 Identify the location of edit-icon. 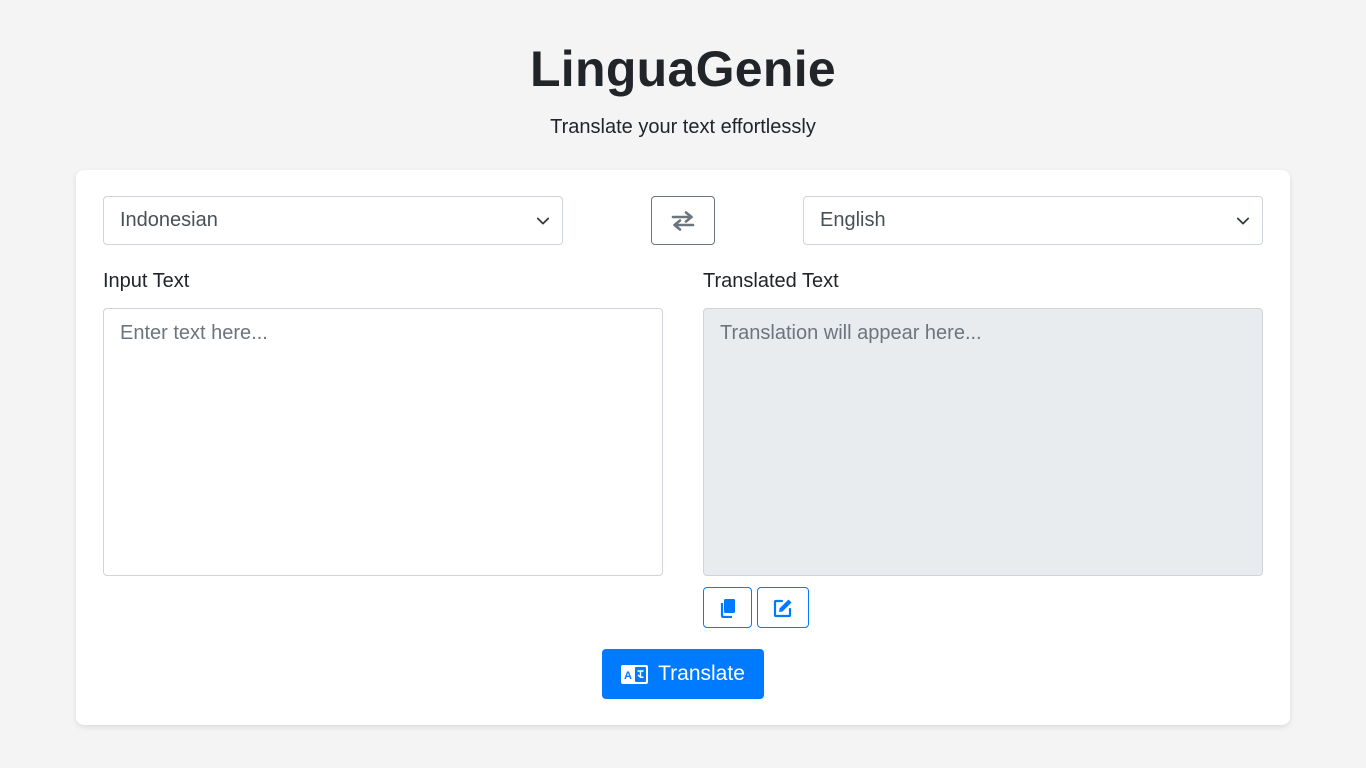
(782, 608).